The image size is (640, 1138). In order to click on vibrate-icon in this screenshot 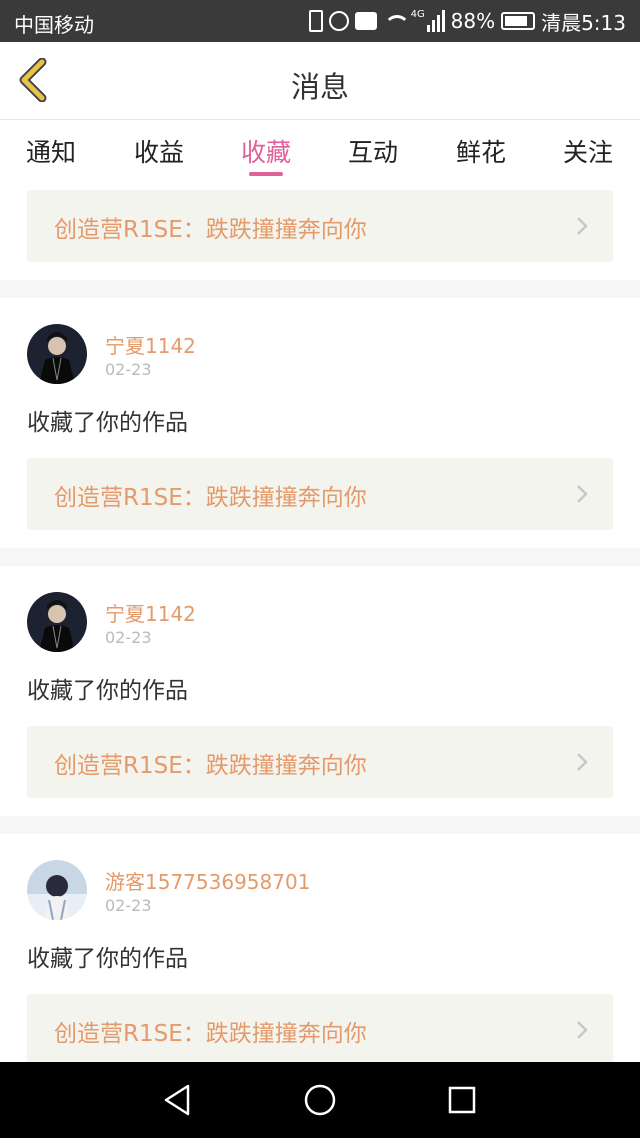, I will do `click(315, 21)`.